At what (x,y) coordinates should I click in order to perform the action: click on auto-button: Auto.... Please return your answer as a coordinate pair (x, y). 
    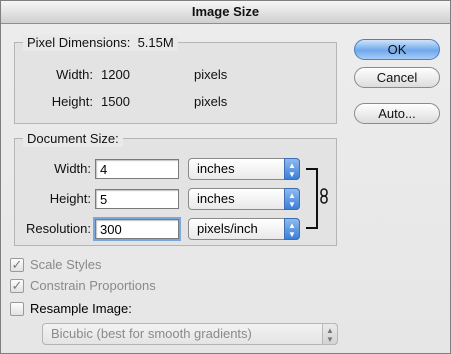
    Looking at the image, I should click on (397, 113).